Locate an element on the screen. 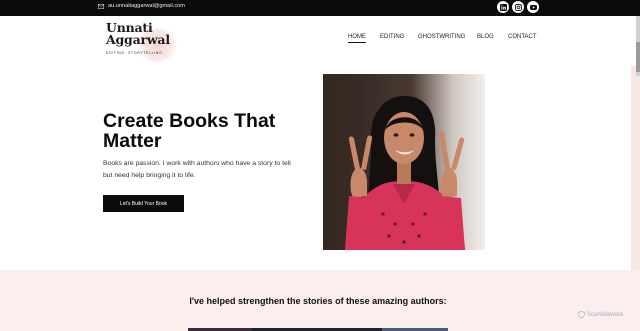 Image resolution: width=640 pixels, height=331 pixels. email-link: au.unnatiaggarwal@gmail.com is located at coordinates (141, 6).